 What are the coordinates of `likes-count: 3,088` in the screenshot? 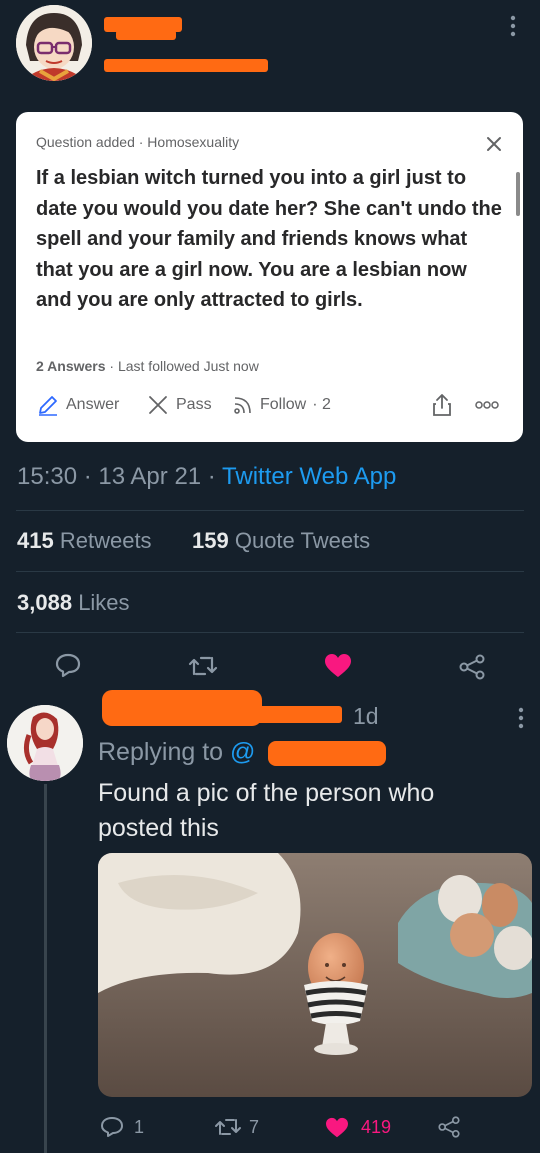 It's located at (45, 602).